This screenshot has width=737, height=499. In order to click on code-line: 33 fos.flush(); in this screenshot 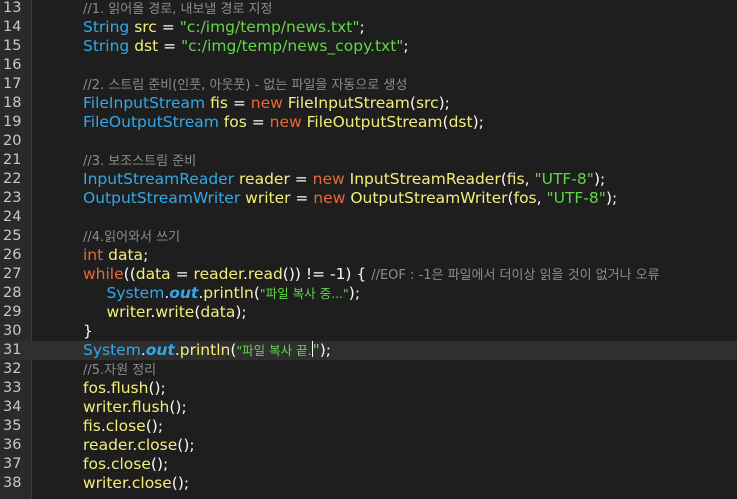, I will do `click(368, 388)`.